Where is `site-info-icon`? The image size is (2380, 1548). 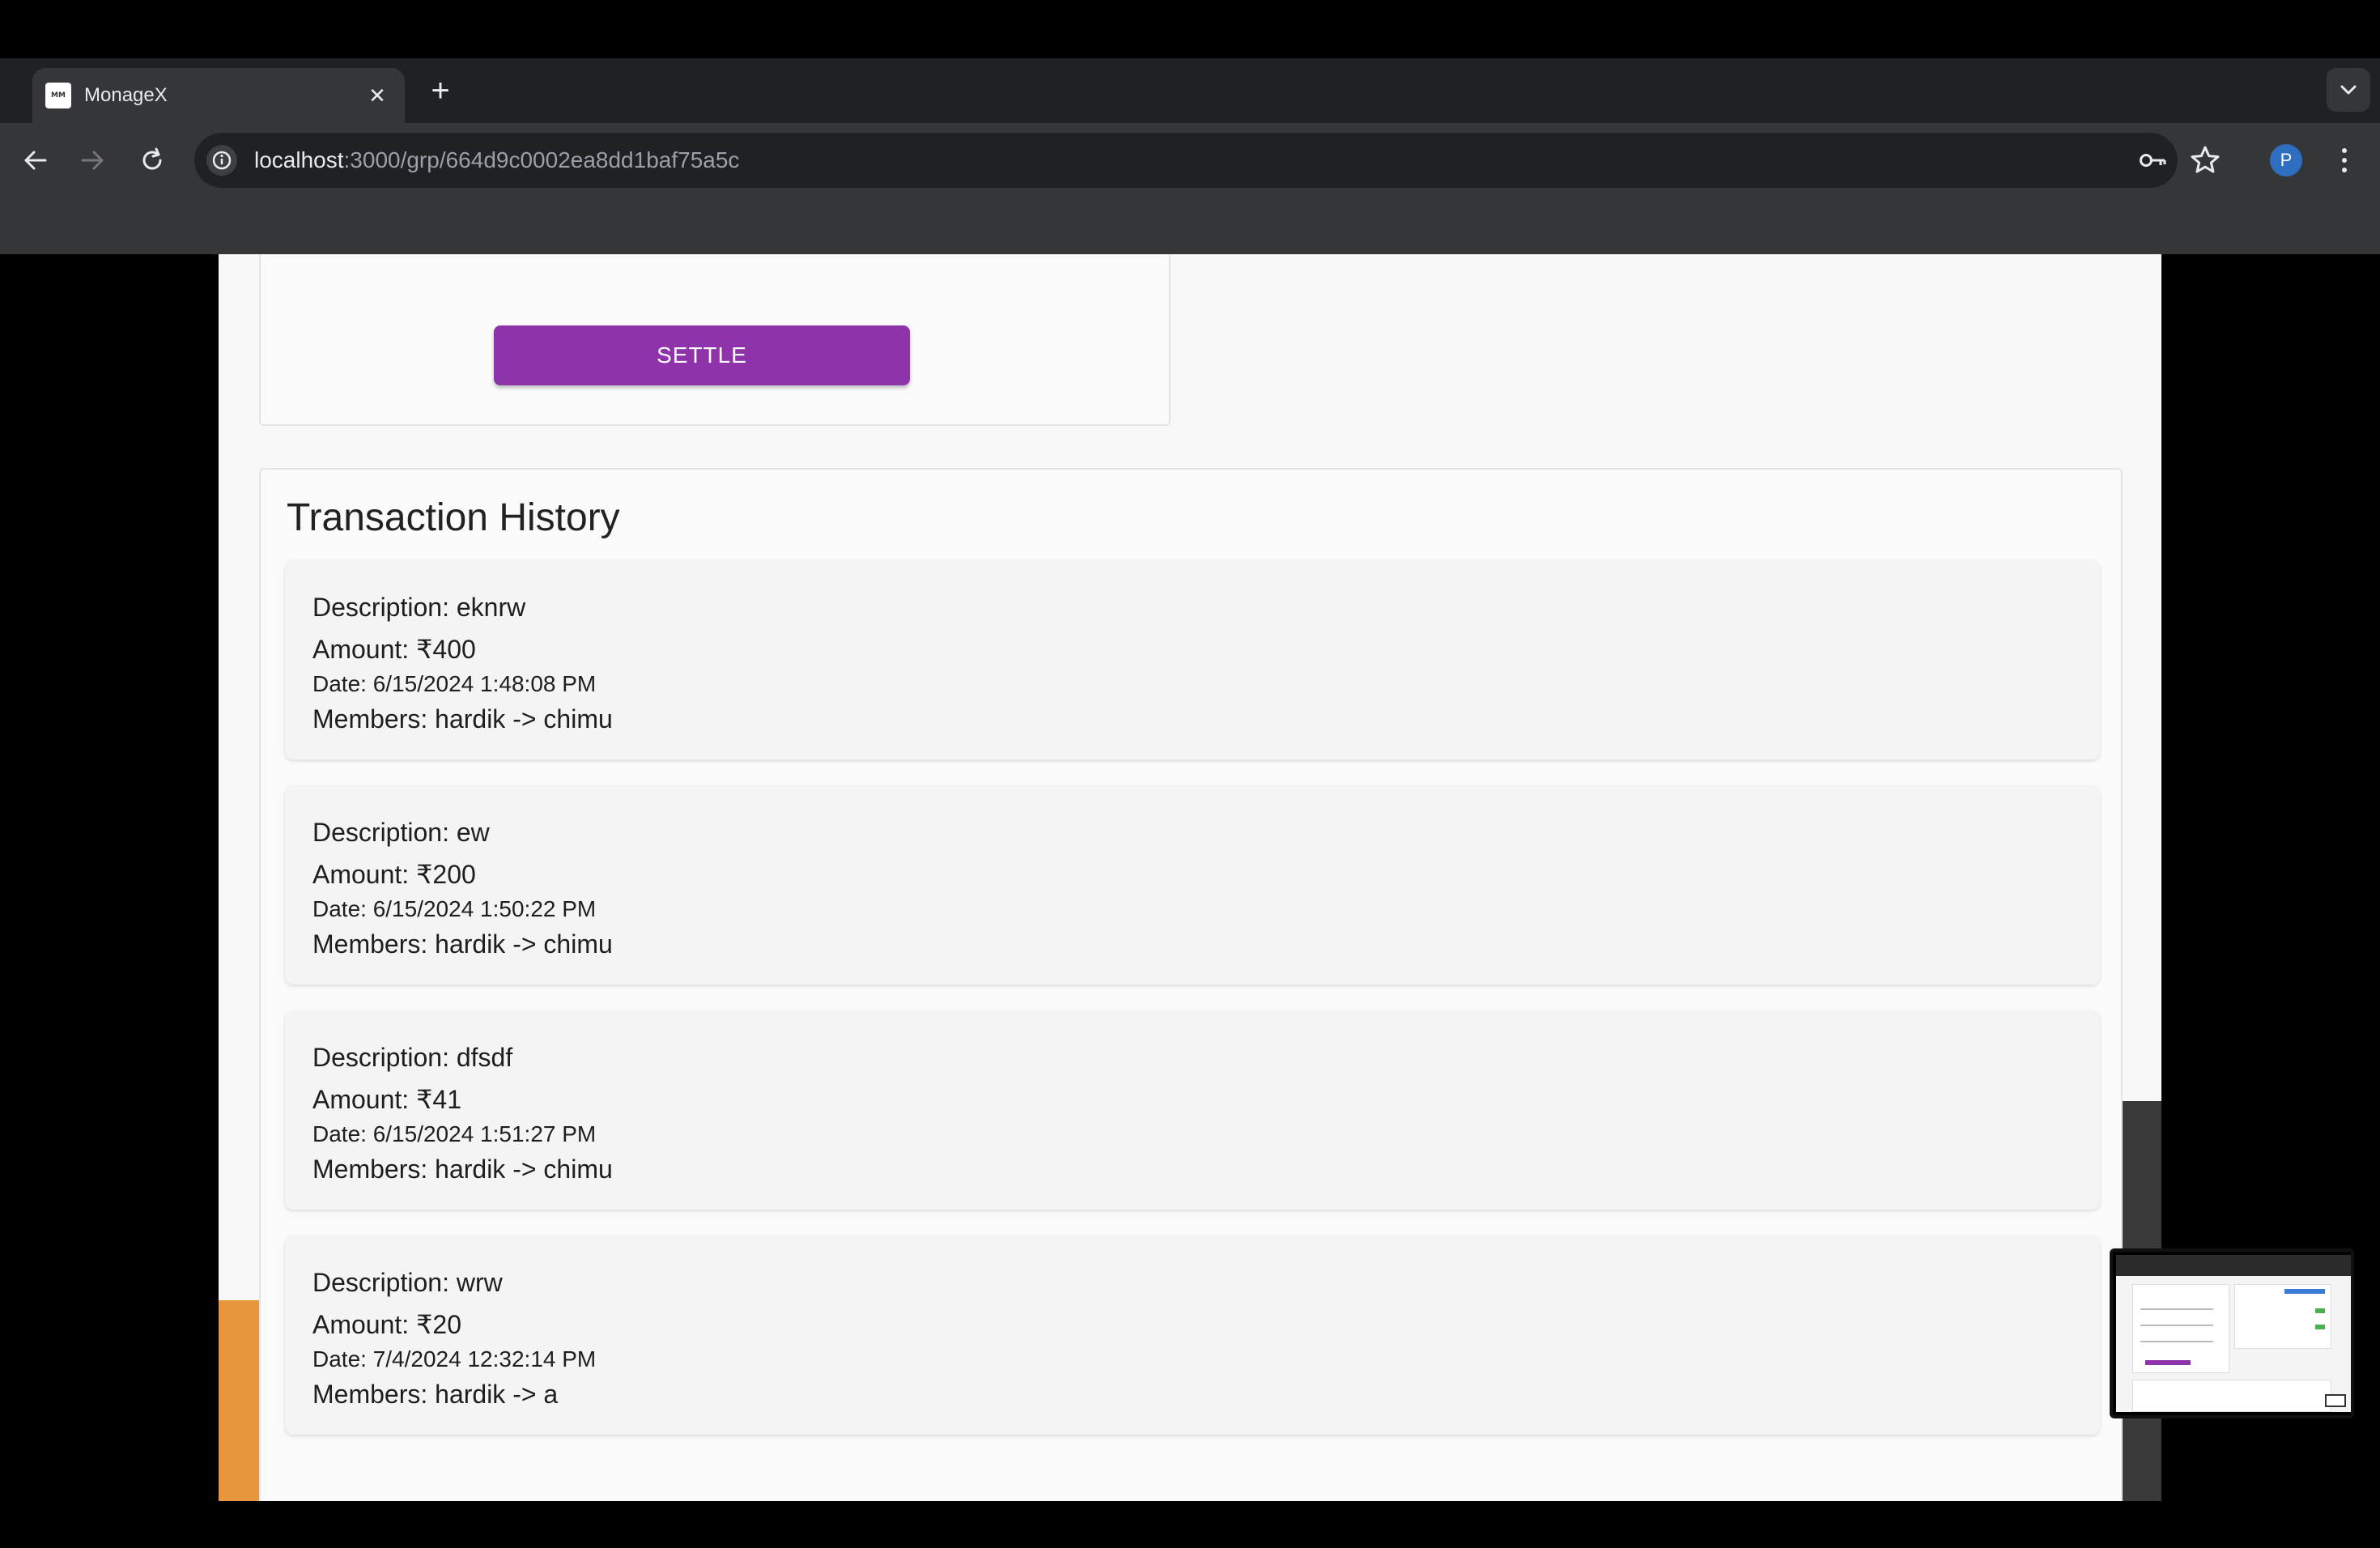
site-info-icon is located at coordinates (222, 160).